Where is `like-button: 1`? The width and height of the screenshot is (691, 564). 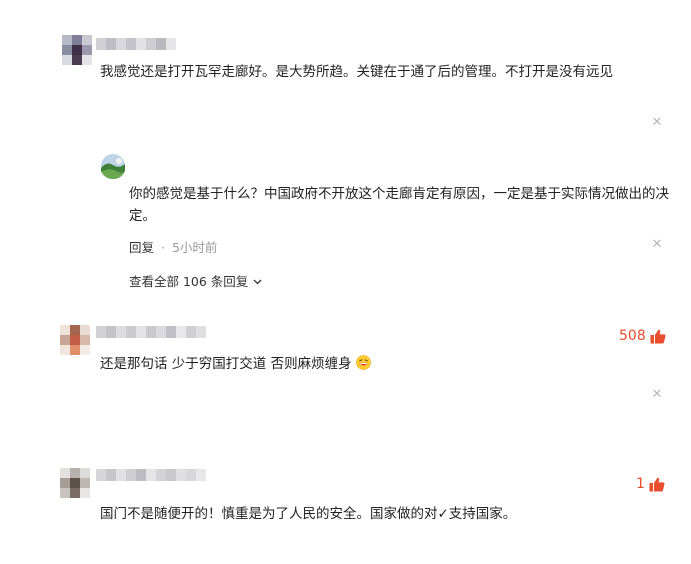
like-button: 1 is located at coordinates (650, 484).